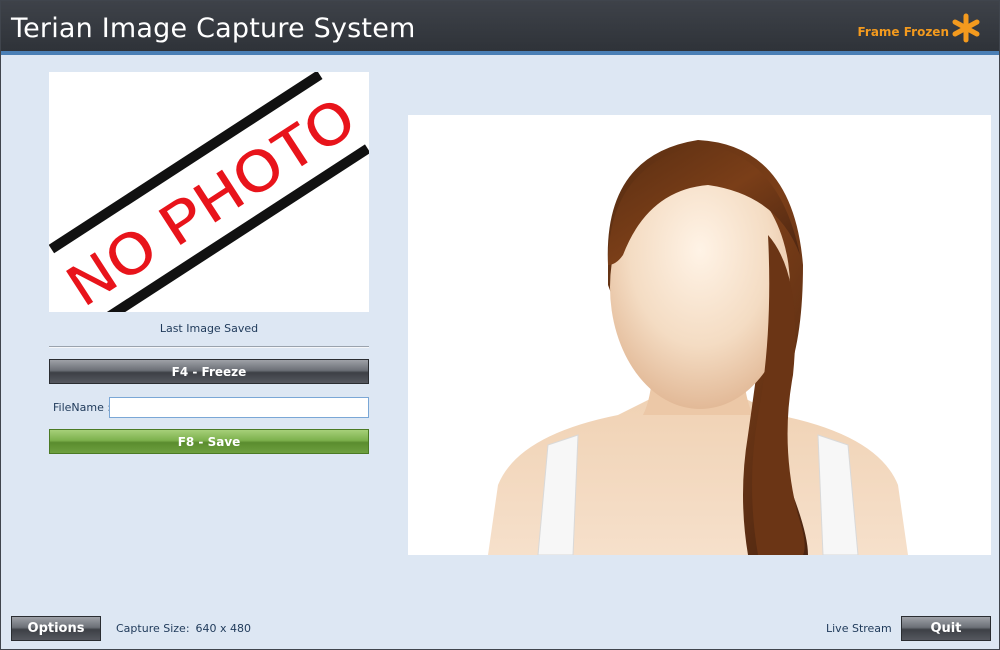  What do you see at coordinates (209, 347) in the screenshot?
I see `divider` at bounding box center [209, 347].